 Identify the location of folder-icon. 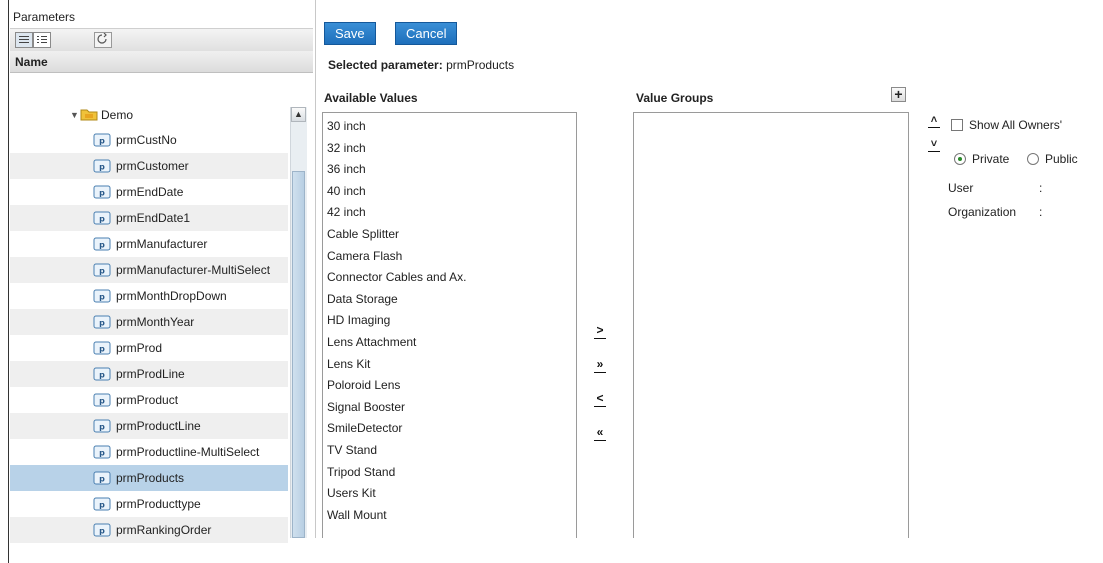
(89, 115).